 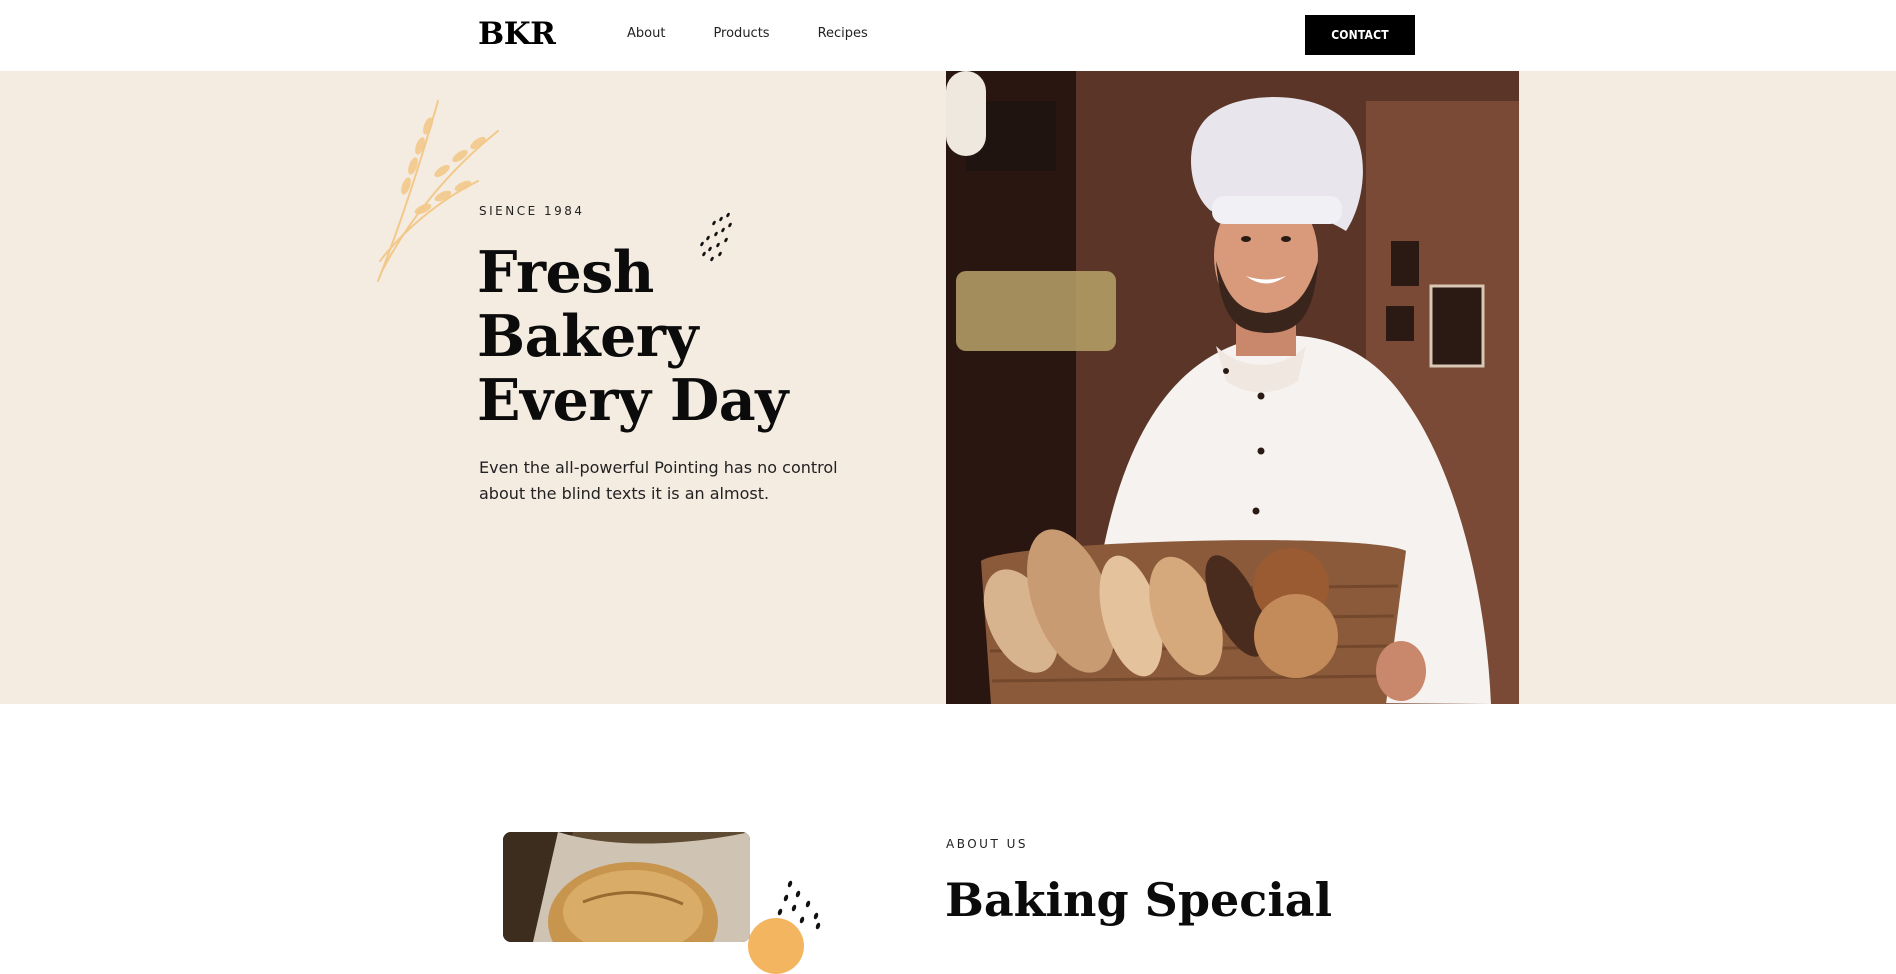 What do you see at coordinates (771, 34) in the screenshot?
I see `main-nav: About Products Recipes` at bounding box center [771, 34].